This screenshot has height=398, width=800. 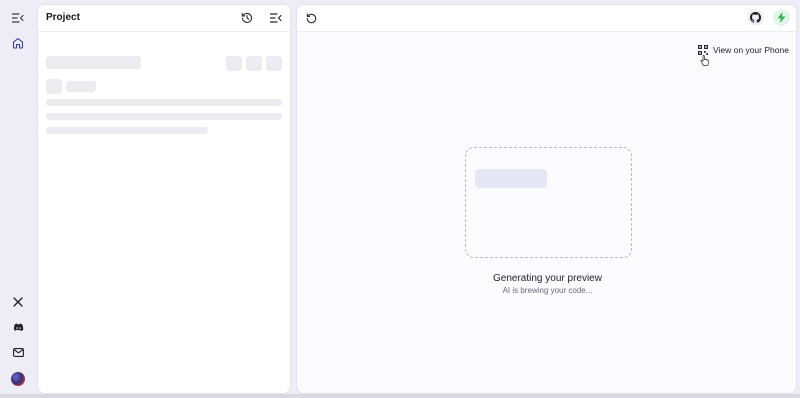 What do you see at coordinates (751, 50) in the screenshot?
I see `view-on-phone-label: View on your Phone` at bounding box center [751, 50].